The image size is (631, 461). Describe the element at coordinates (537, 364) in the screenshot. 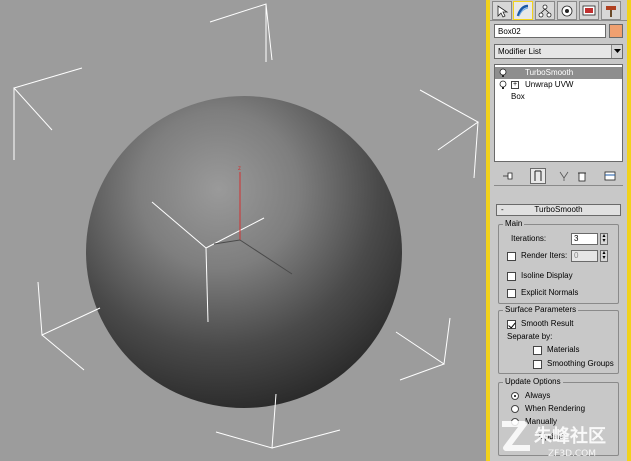

I see `smoothing-groups-checkbox` at that location.